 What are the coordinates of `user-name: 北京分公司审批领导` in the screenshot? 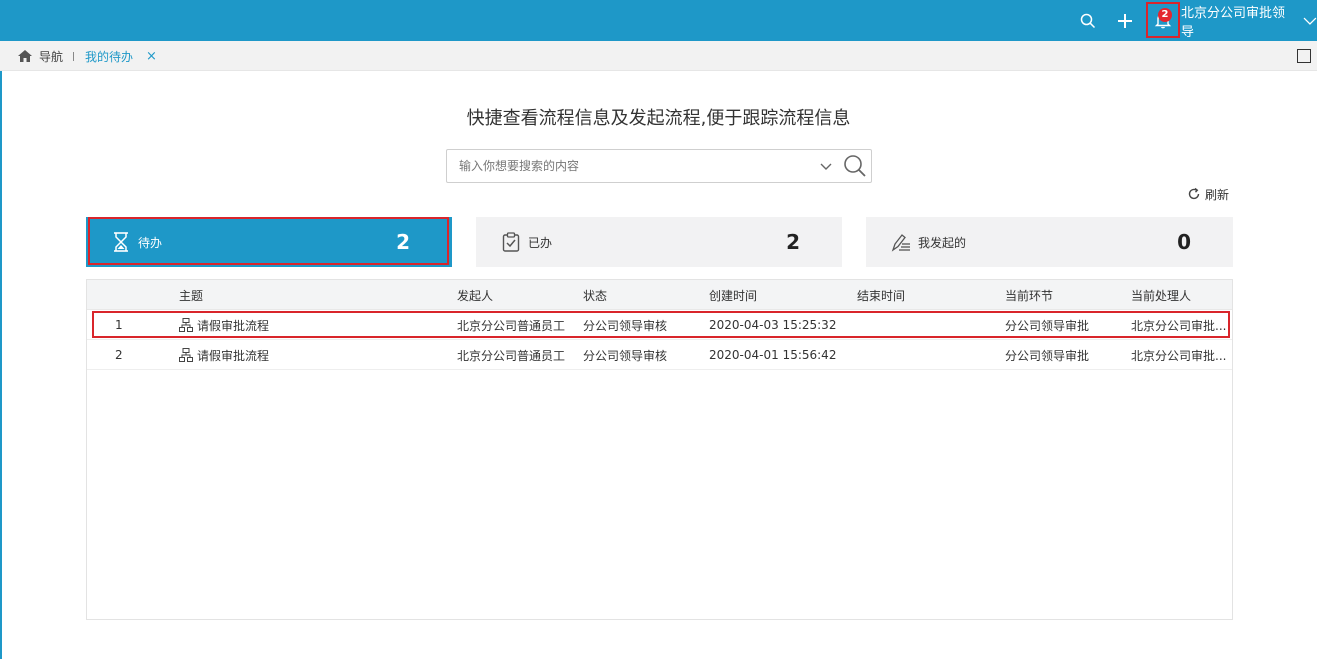 It's located at (1233, 22).